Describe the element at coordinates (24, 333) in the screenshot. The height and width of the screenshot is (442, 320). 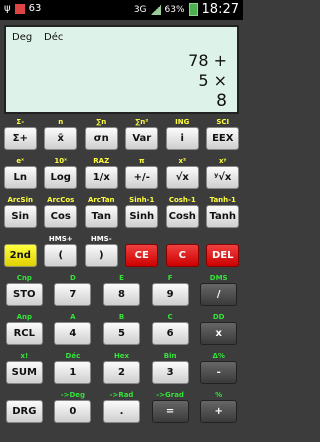
I see `key-rcl-button: RCL` at that location.